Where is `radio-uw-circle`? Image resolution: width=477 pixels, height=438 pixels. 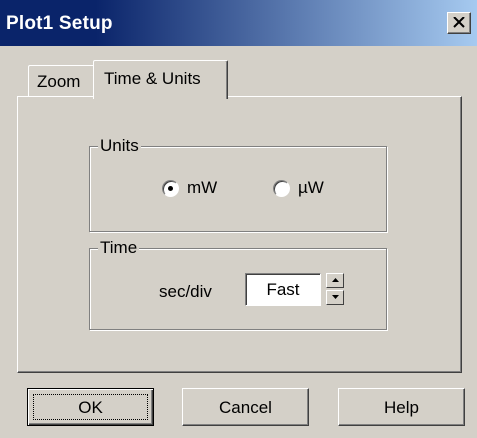 radio-uw-circle is located at coordinates (281, 188).